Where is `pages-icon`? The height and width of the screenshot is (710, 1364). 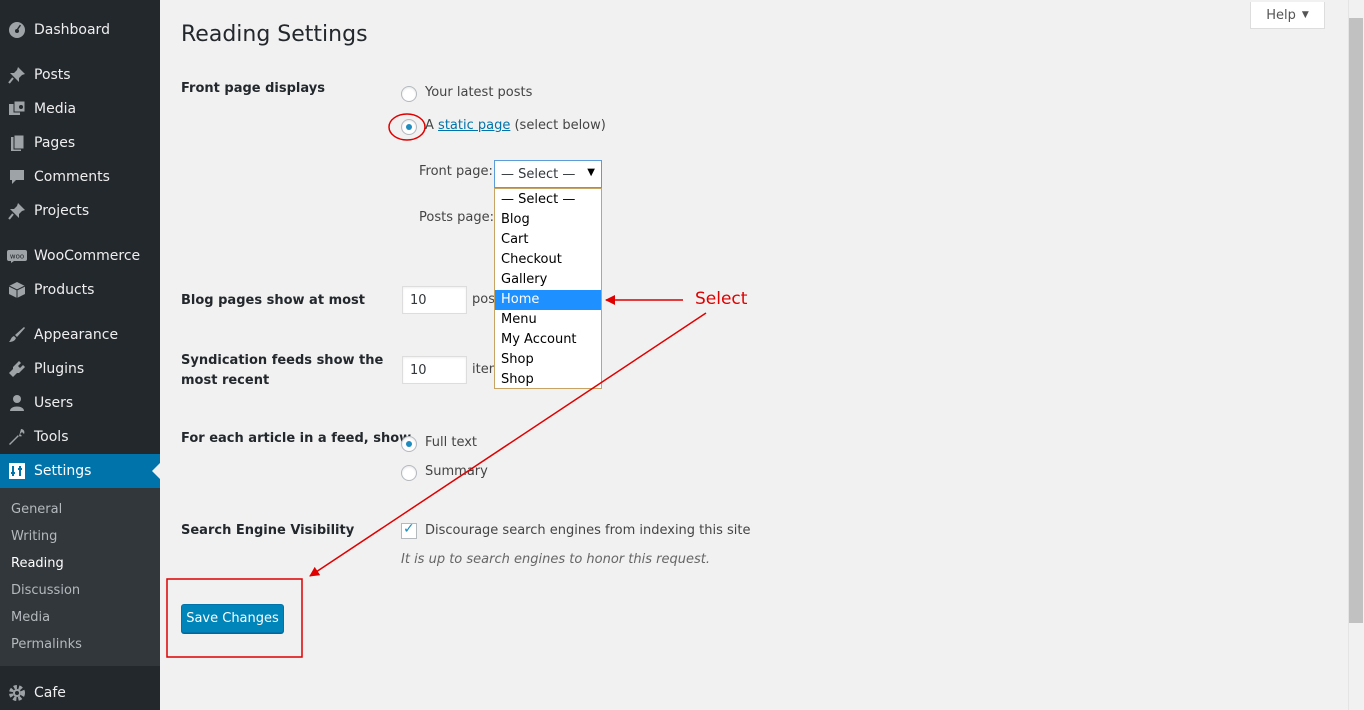 pages-icon is located at coordinates (17, 143).